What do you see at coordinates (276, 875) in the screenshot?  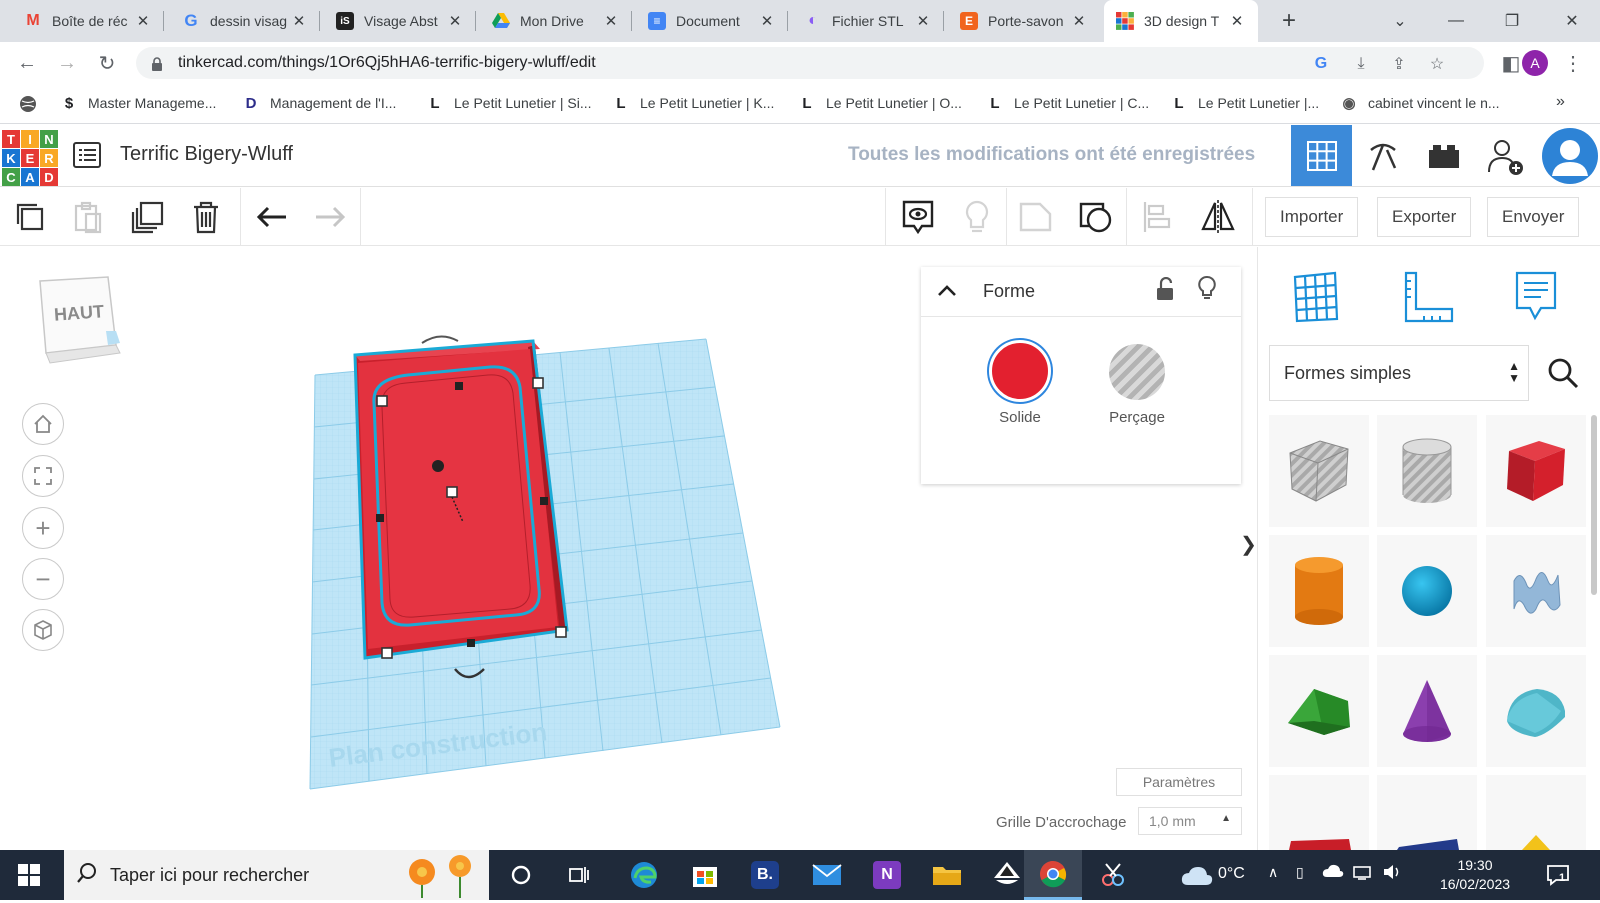 I see `taskbar-search-box: Taper ici pour rechercher` at bounding box center [276, 875].